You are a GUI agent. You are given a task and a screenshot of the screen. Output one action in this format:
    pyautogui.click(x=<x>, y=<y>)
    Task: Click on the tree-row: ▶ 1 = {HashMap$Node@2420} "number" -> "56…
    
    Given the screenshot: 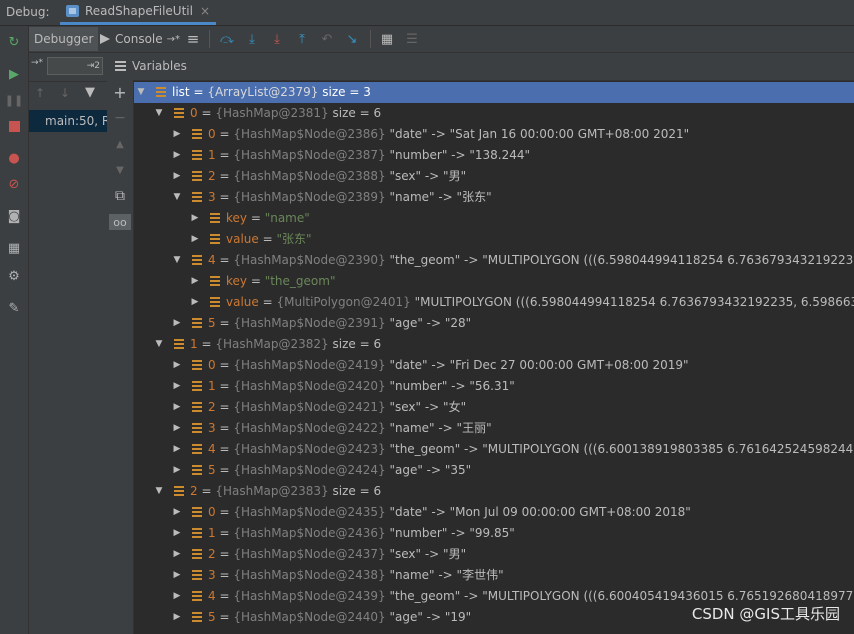 What is the action you would take?
    pyautogui.click(x=494, y=386)
    